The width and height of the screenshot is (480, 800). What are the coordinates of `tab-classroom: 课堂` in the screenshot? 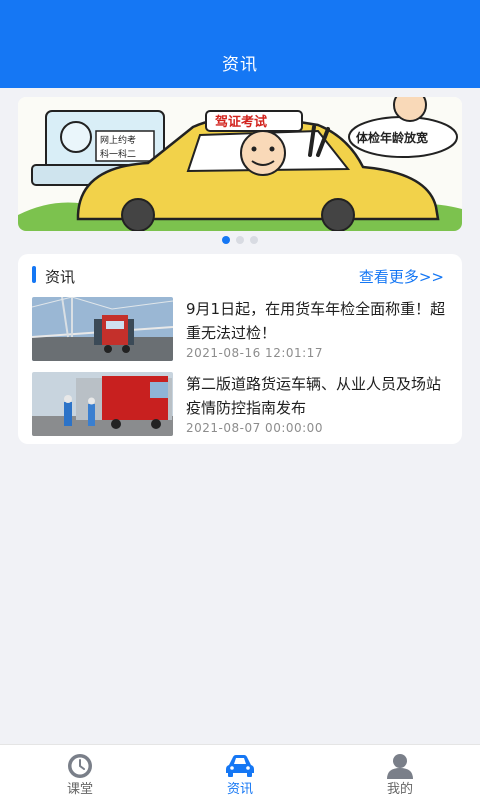 It's located at (80, 772).